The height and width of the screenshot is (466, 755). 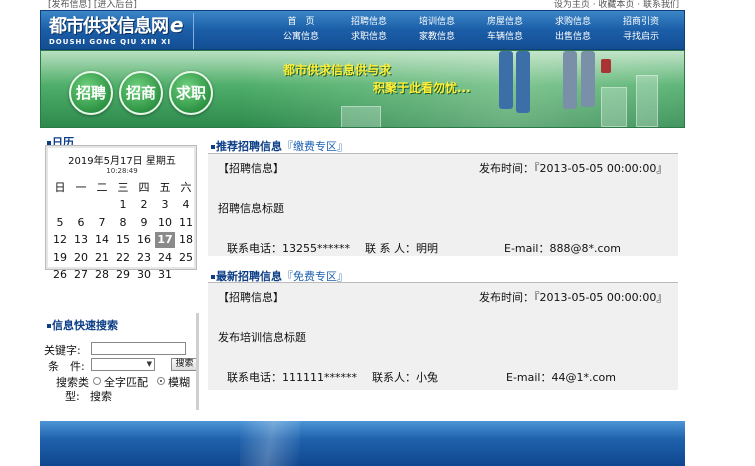 I want to click on top-right-links: 设为主页 · 收藏本页 · 联系我们, so click(x=616, y=5).